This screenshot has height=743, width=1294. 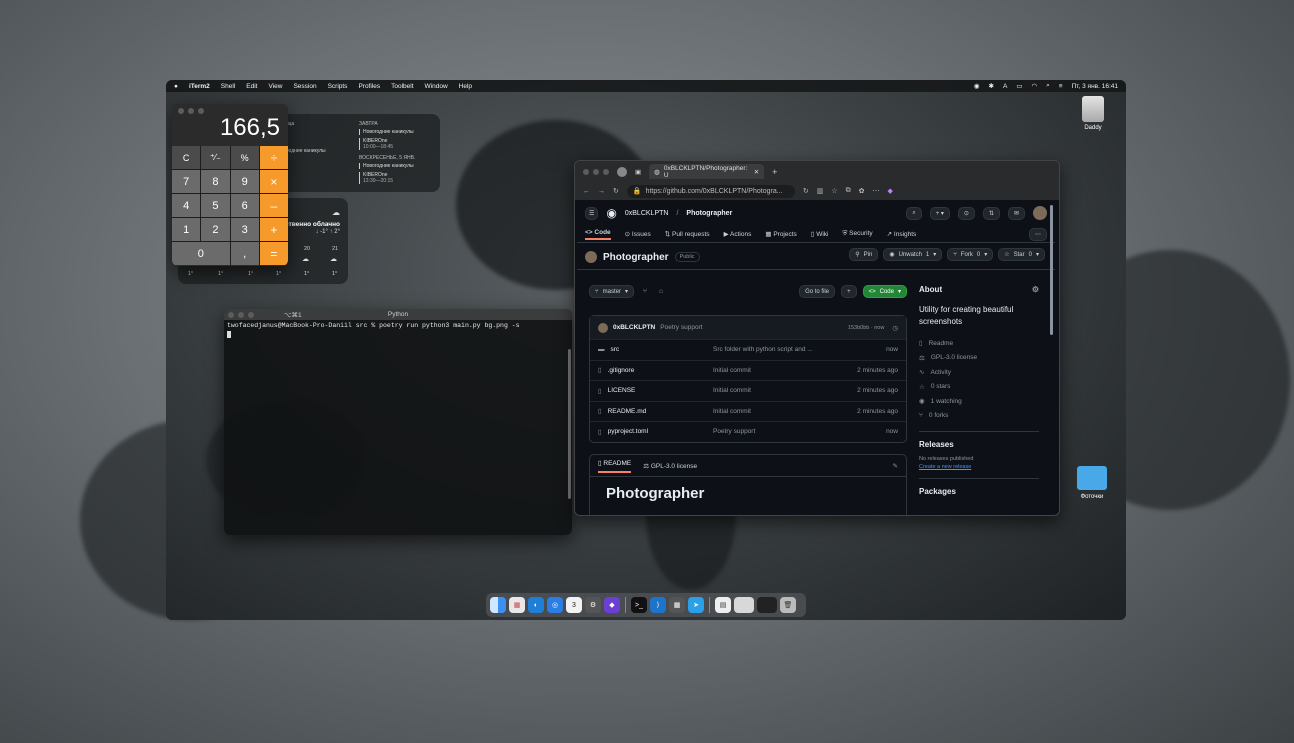 I want to click on close-tab-icon: ✕, so click(x=756, y=172).